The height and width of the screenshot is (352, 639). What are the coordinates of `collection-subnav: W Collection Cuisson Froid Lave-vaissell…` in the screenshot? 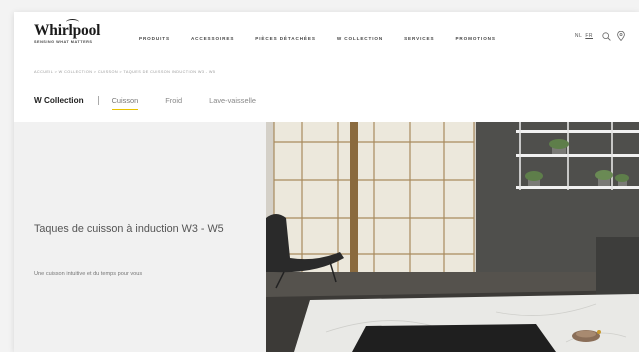 It's located at (158, 103).